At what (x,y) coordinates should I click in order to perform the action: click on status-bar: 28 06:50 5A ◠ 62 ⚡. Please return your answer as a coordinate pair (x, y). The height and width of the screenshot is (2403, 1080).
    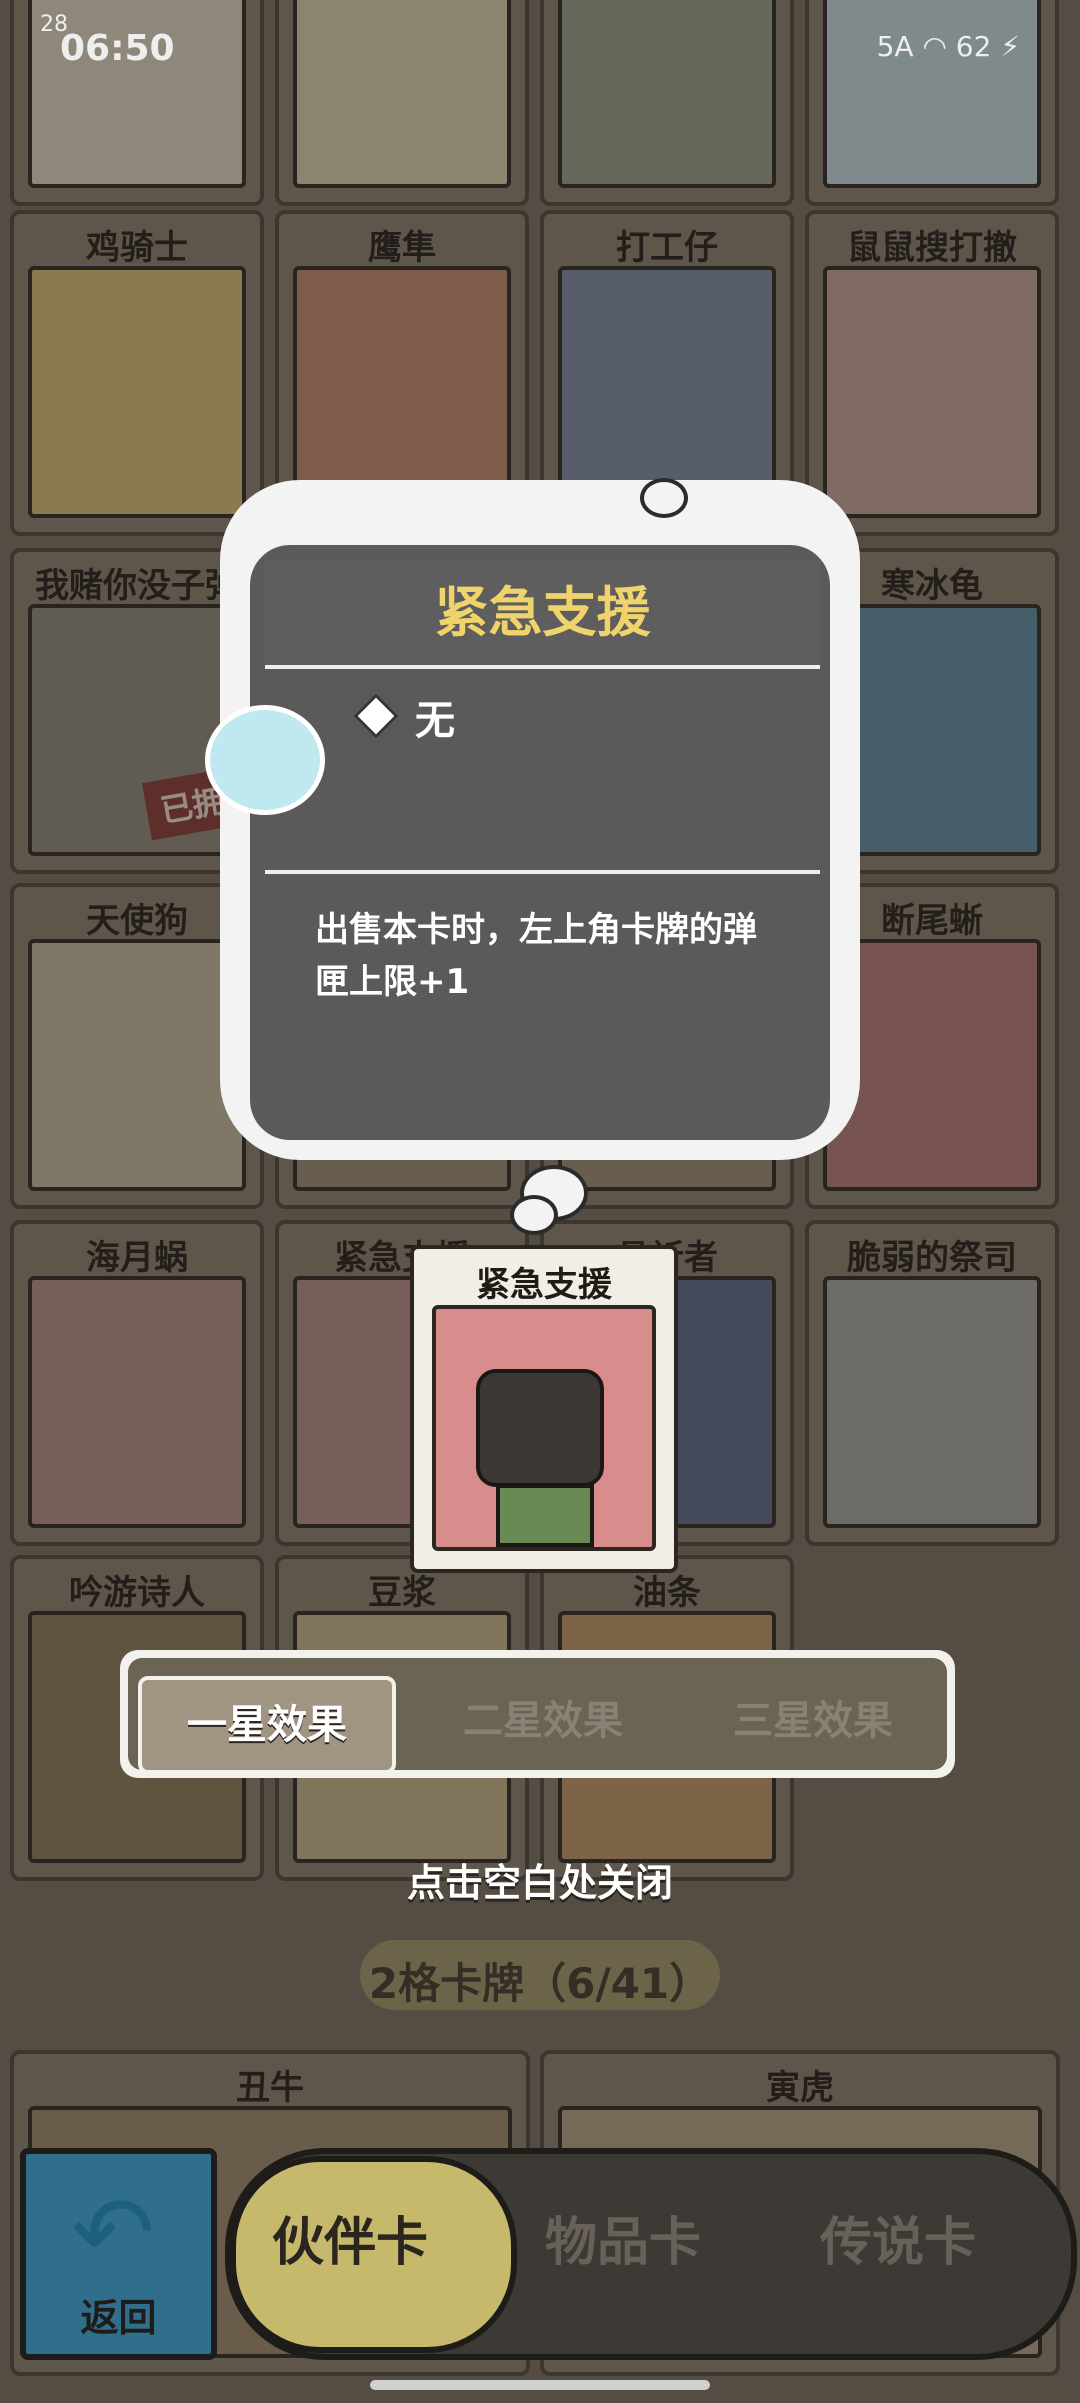
    Looking at the image, I should click on (540, 40).